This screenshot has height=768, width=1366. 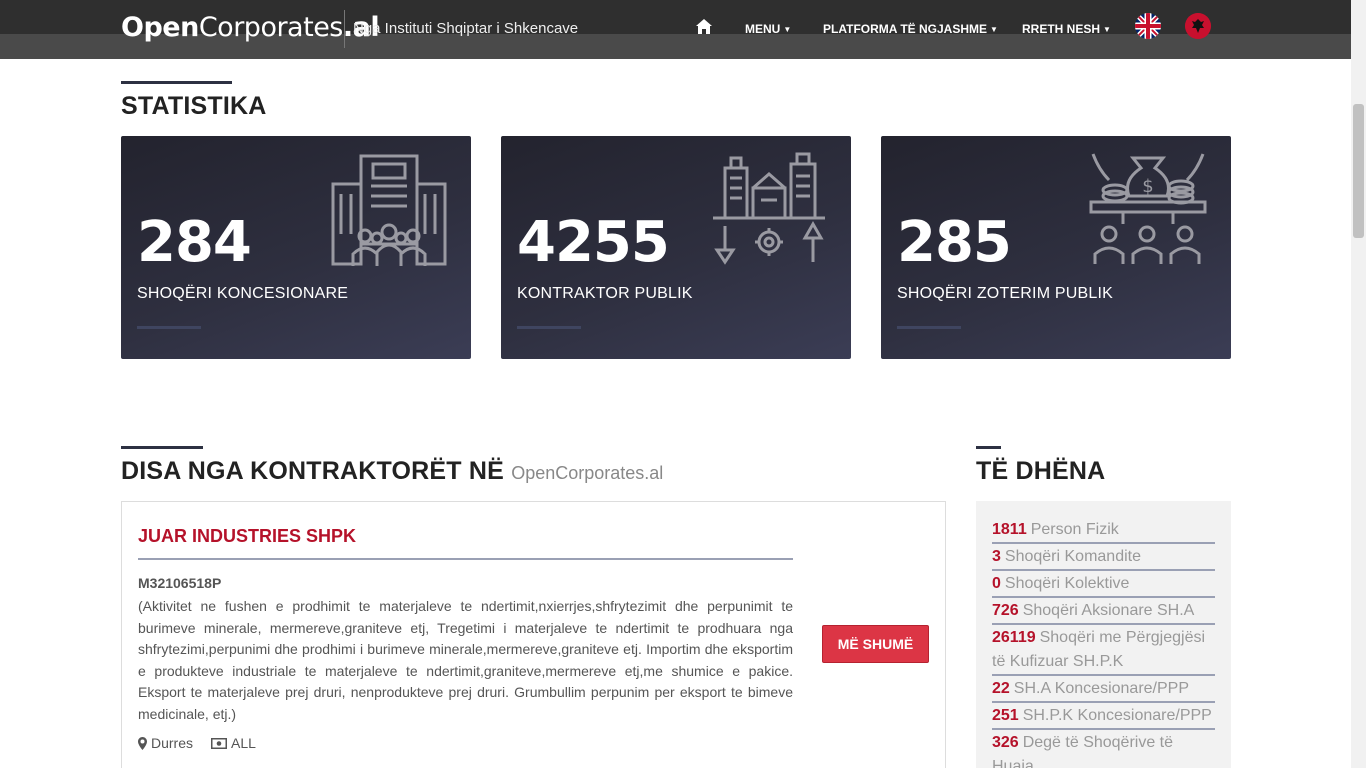 What do you see at coordinates (465, 559) in the screenshot?
I see `contractor-divider` at bounding box center [465, 559].